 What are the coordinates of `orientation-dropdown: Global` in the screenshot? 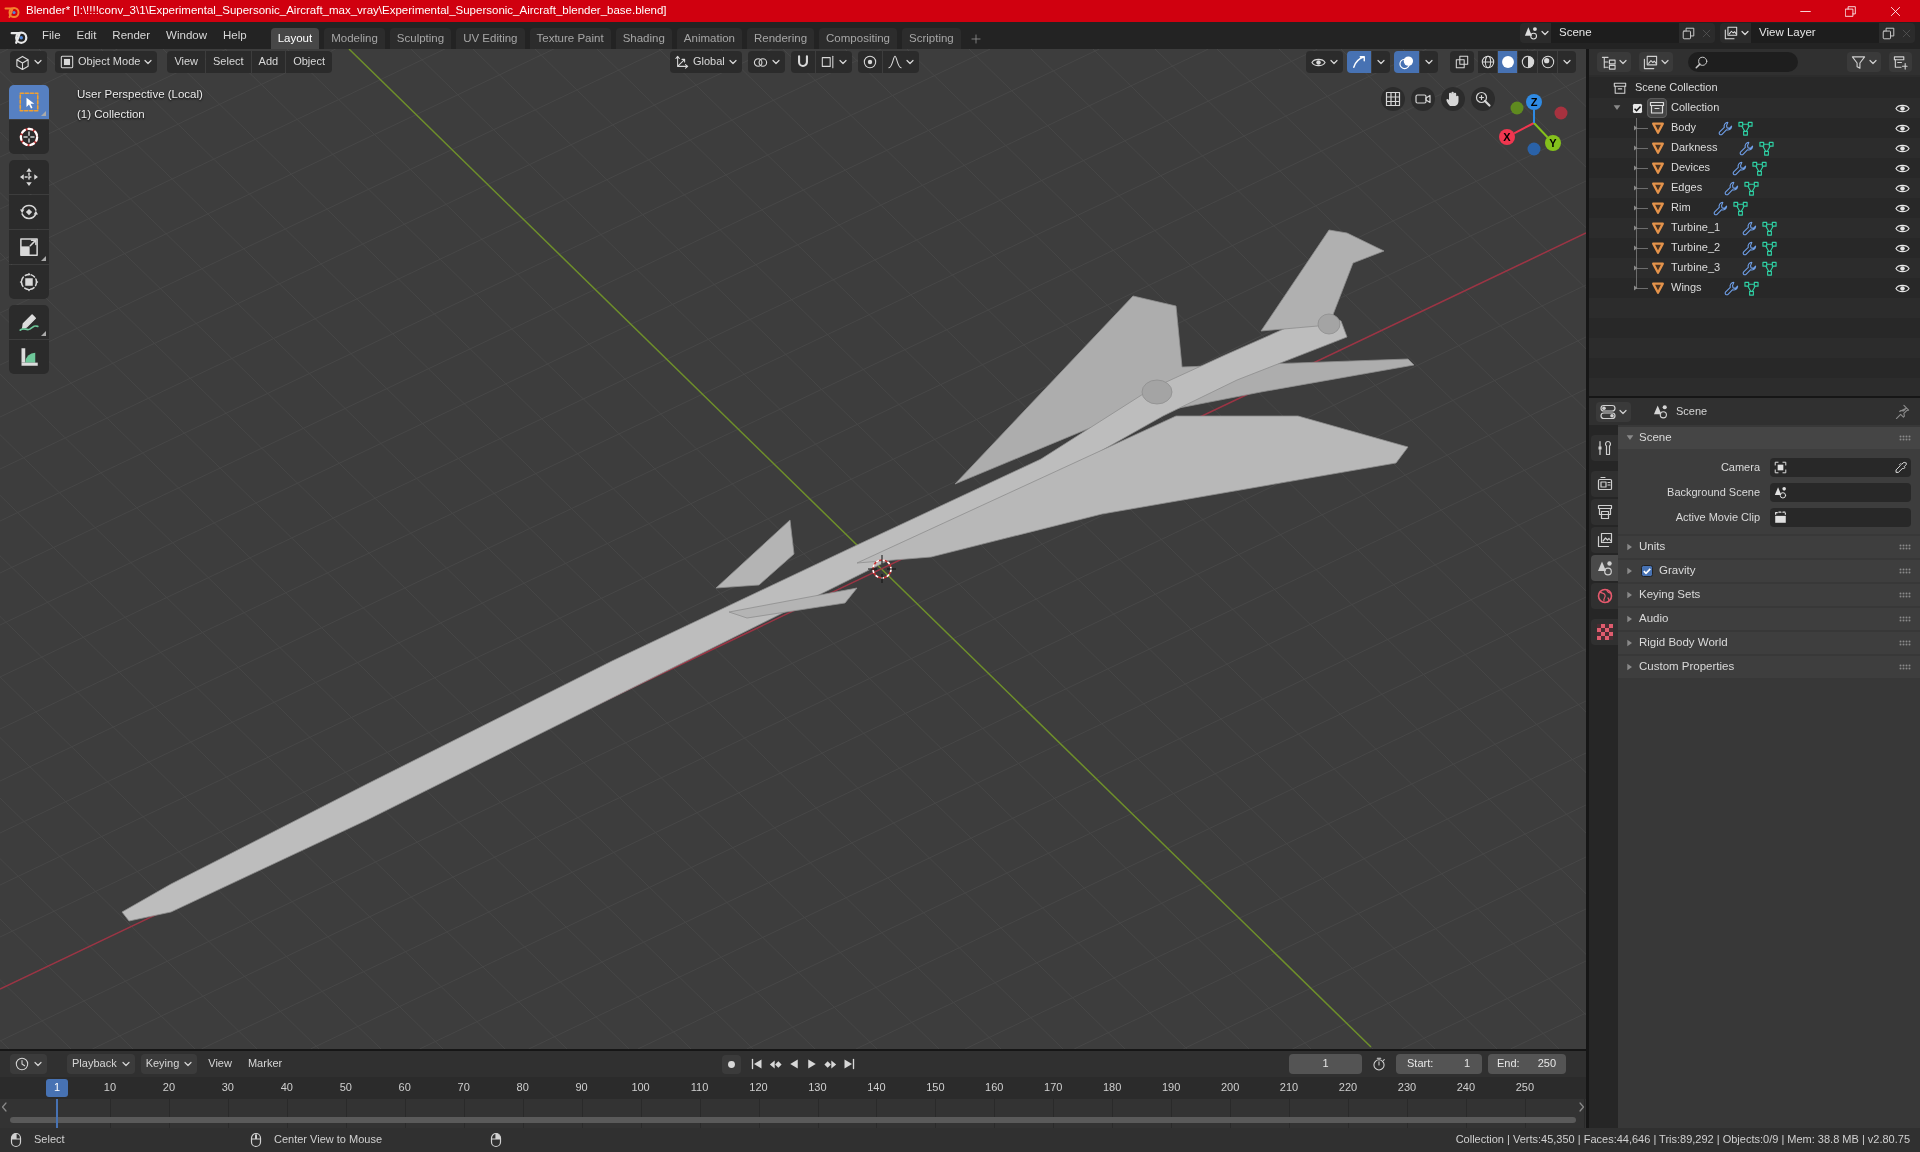 It's located at (706, 62).